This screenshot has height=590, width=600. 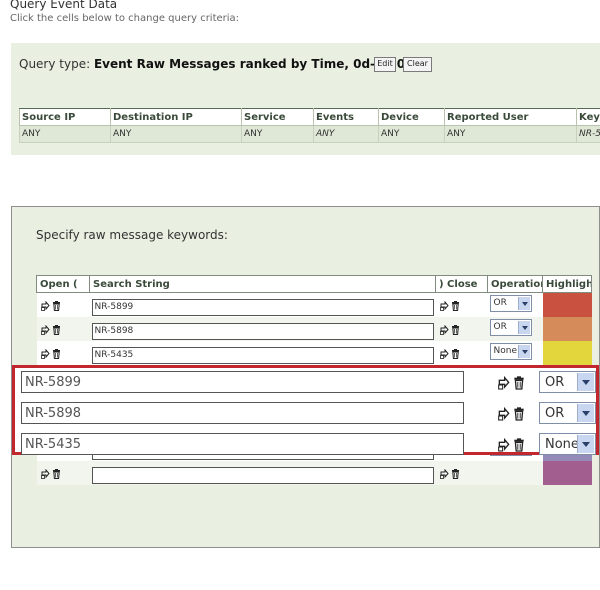 I want to click on criteria-header-device: Device, so click(x=411, y=117).